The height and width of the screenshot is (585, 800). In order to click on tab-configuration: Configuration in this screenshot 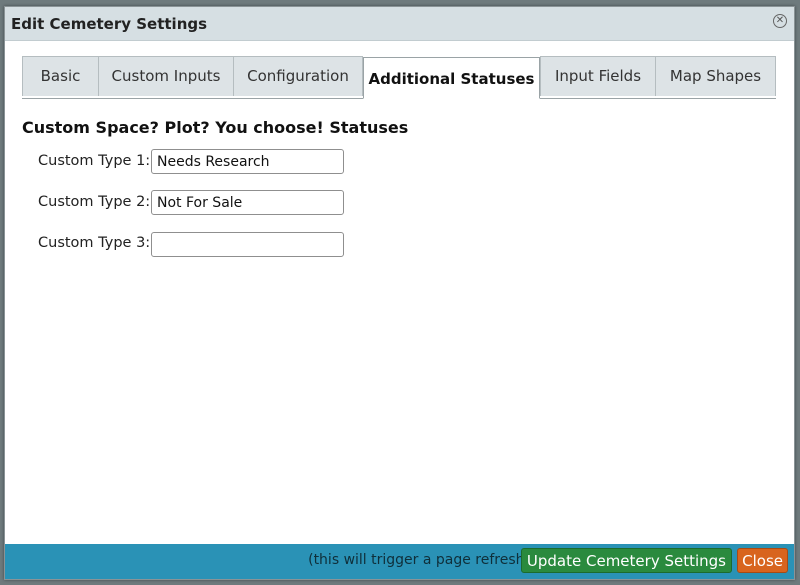, I will do `click(298, 76)`.